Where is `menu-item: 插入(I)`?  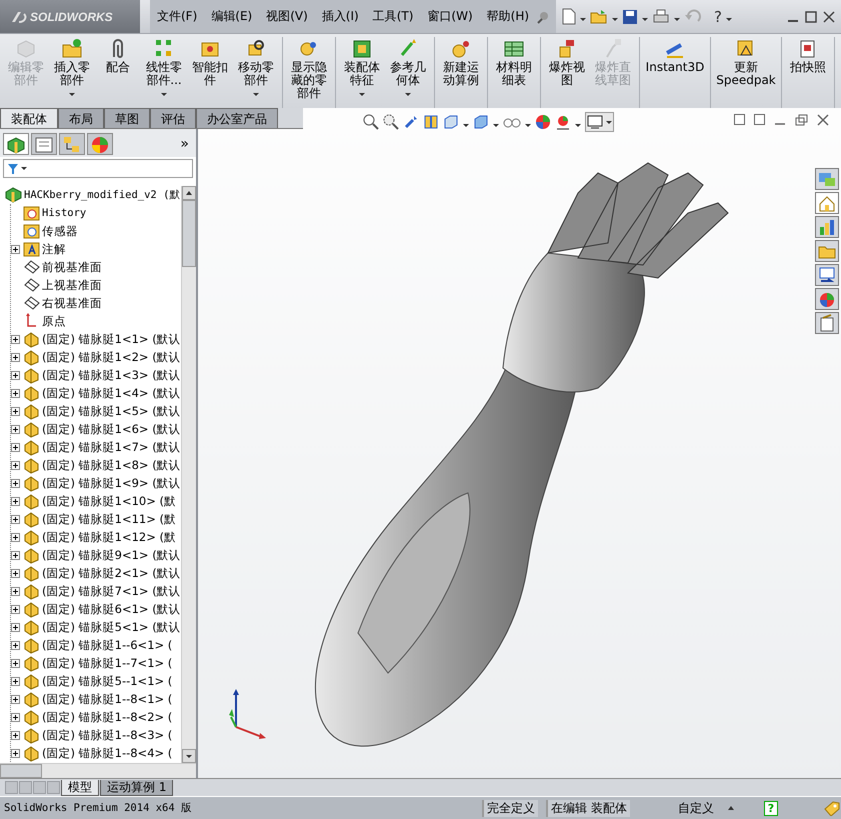 menu-item: 插入(I) is located at coordinates (340, 16).